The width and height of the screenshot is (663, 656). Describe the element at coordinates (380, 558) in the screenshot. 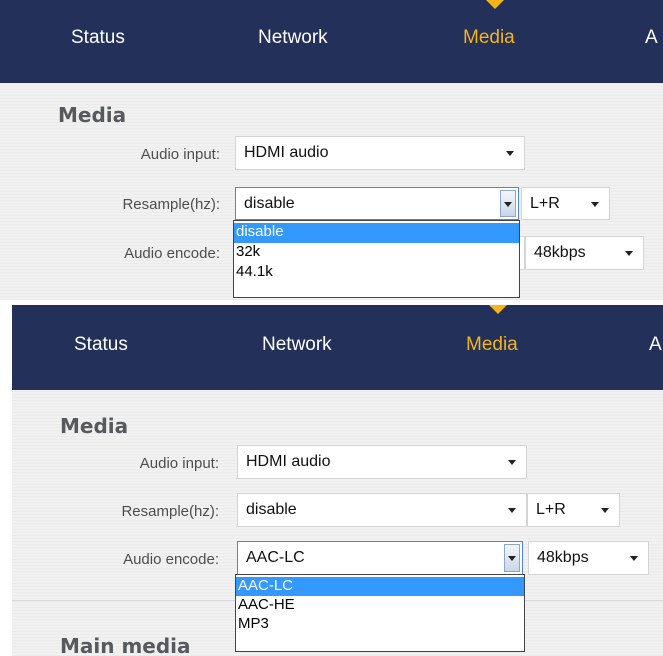

I see `audio-encode-select: AAC-LC` at that location.